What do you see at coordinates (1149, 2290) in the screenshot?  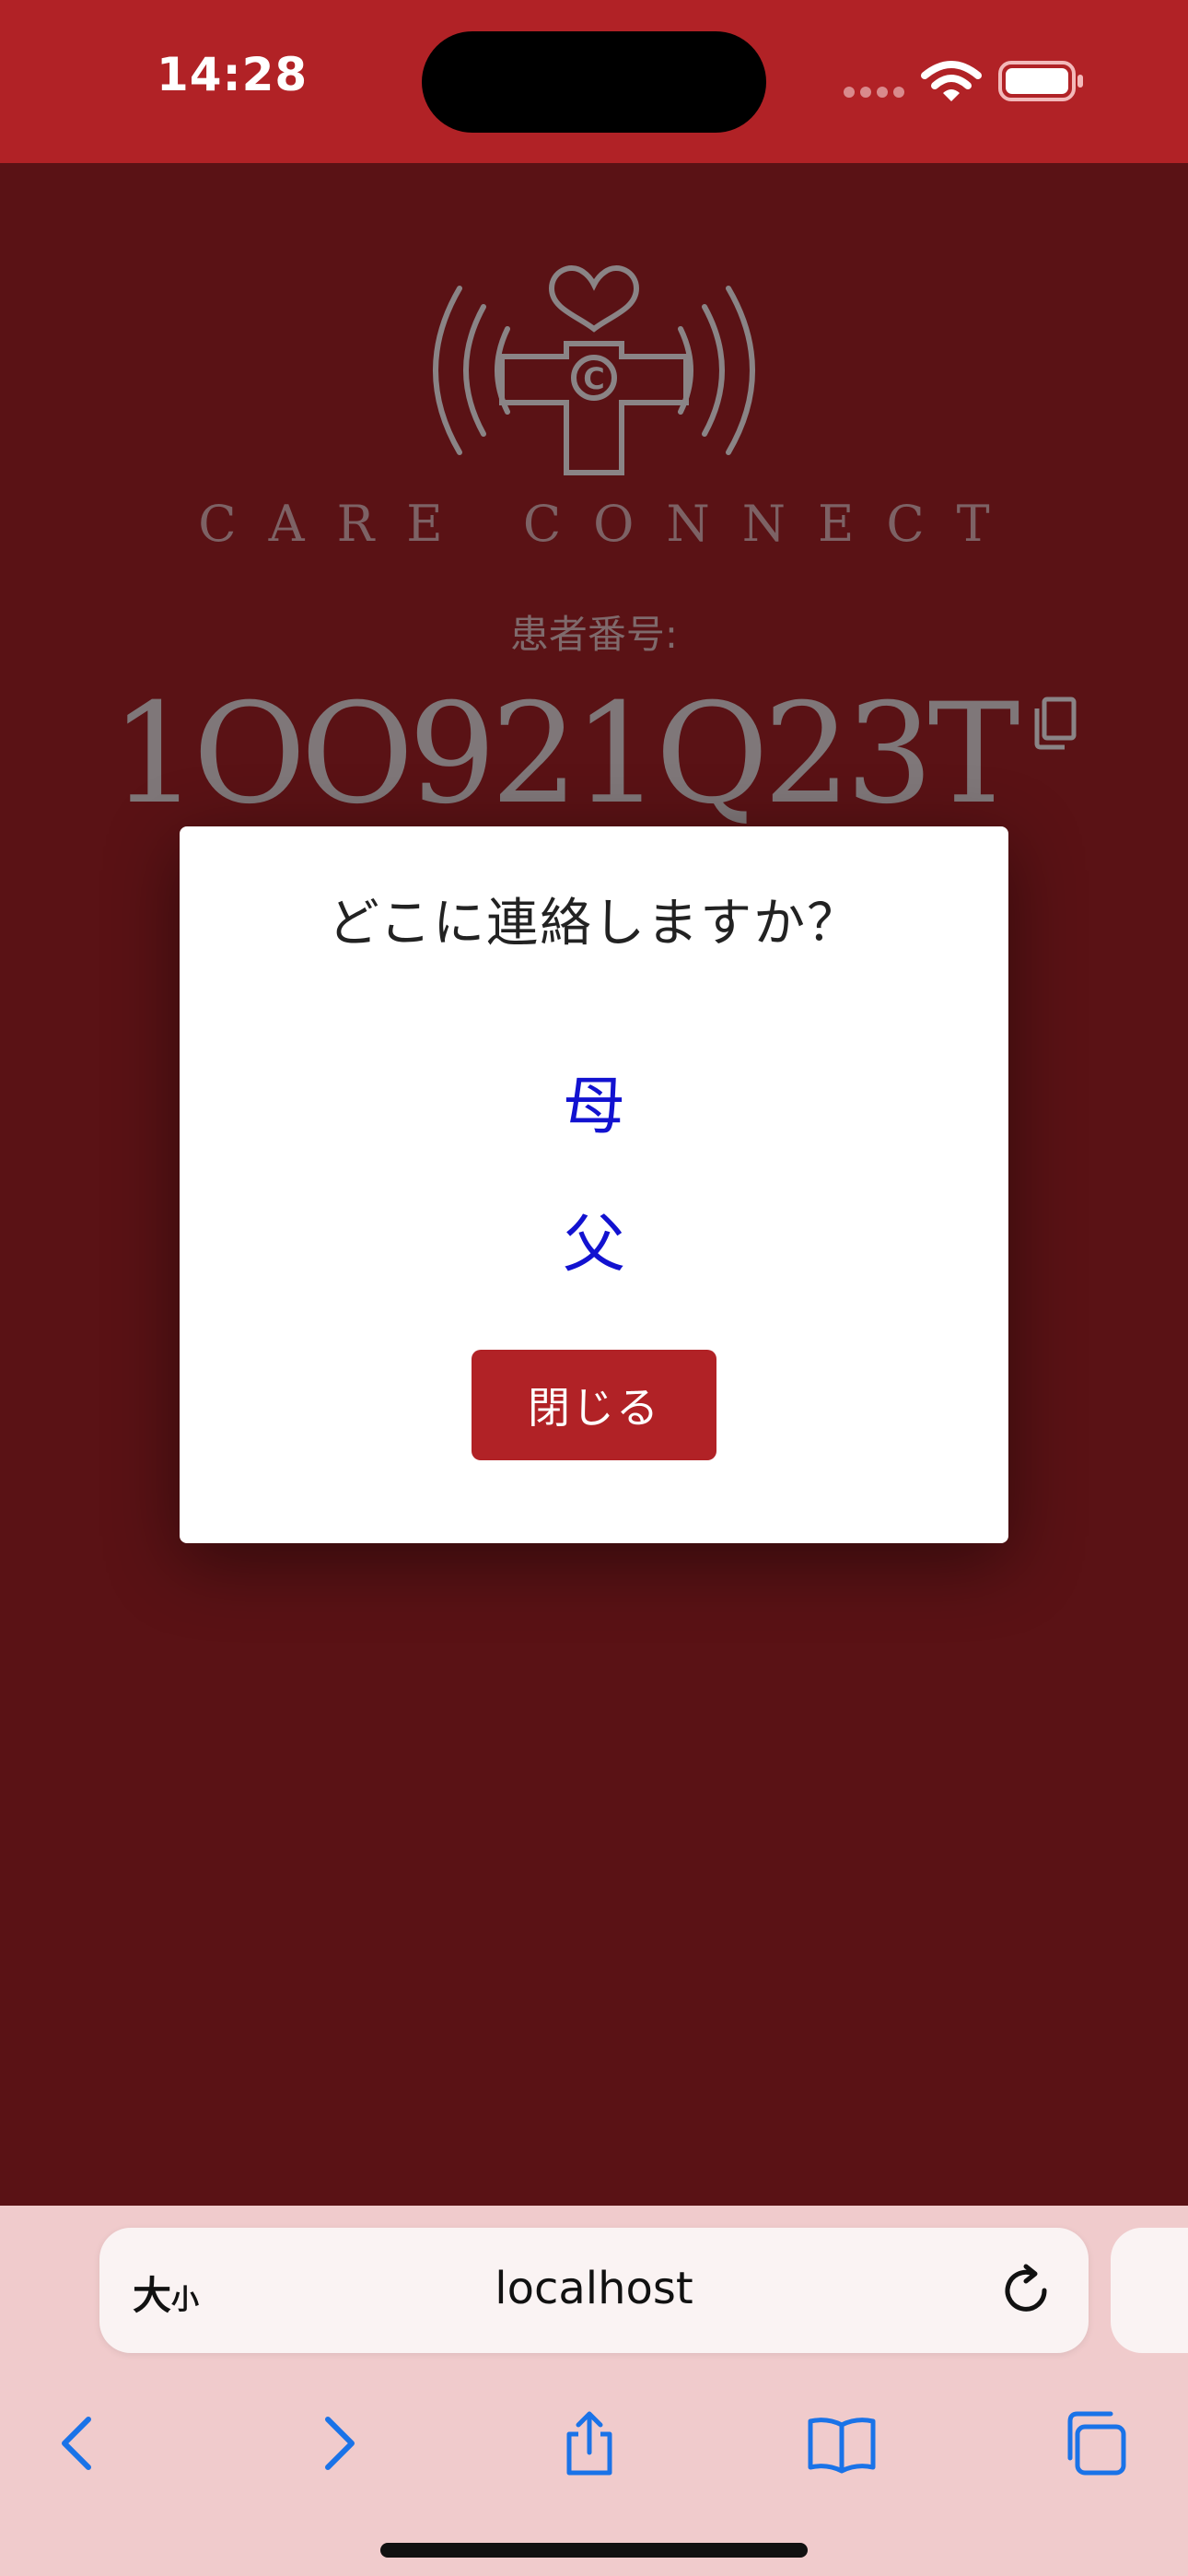 I see `next-tab-preview` at bounding box center [1149, 2290].